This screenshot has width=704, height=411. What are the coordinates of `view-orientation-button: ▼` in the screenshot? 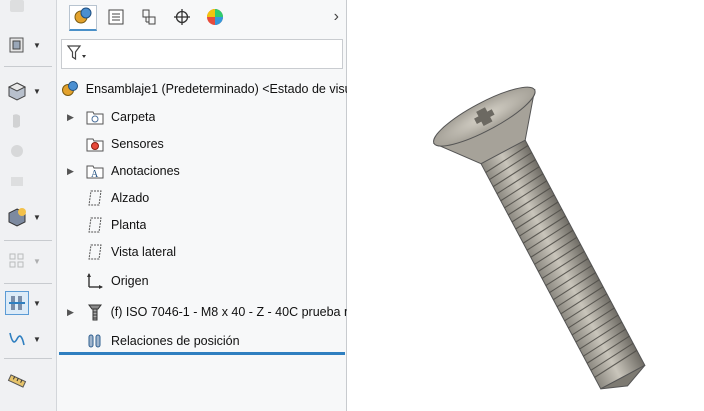 It's located at (28, 91).